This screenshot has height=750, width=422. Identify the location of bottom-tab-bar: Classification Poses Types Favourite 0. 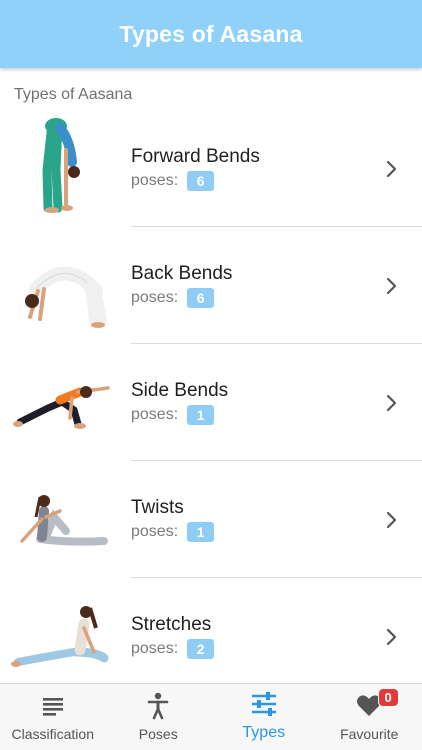
(211, 716).